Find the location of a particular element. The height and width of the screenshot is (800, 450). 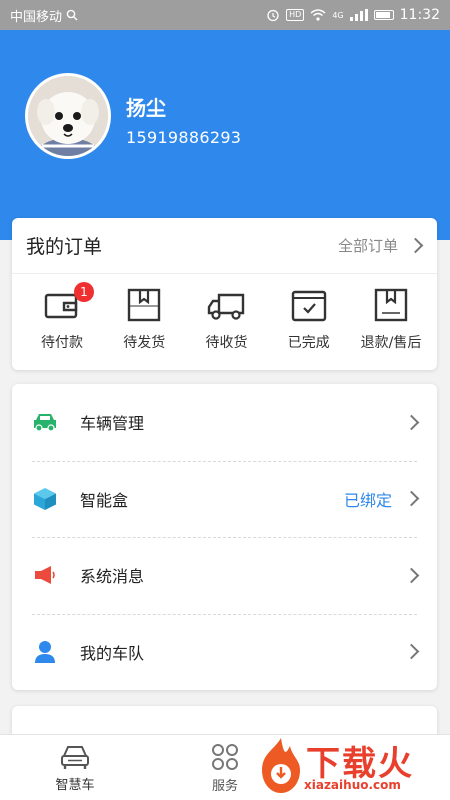

menu-item-system-messages: 系统消息 is located at coordinates (224, 575).